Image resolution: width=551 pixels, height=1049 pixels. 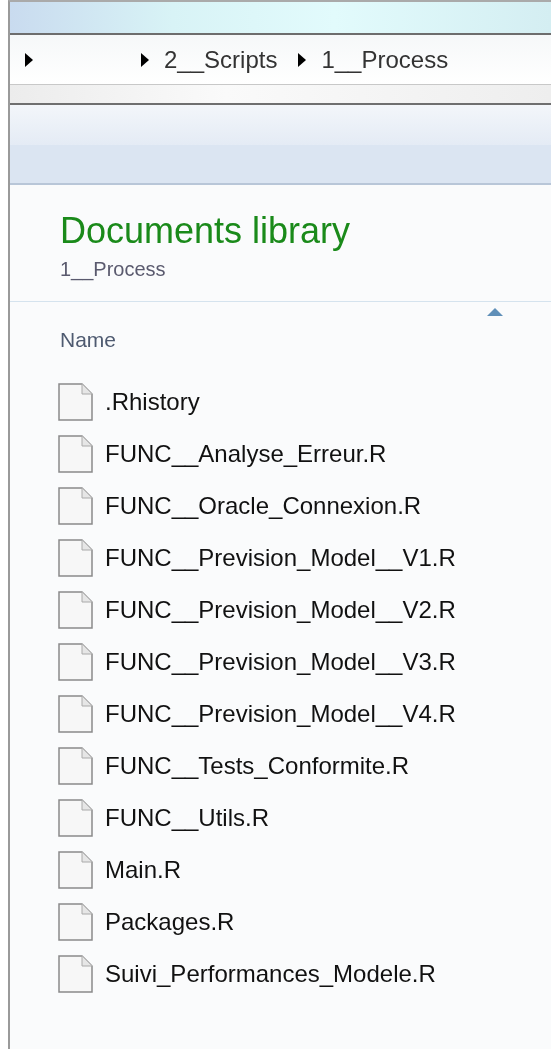 What do you see at coordinates (152, 402) in the screenshot?
I see `file-name: .Rhistory` at bounding box center [152, 402].